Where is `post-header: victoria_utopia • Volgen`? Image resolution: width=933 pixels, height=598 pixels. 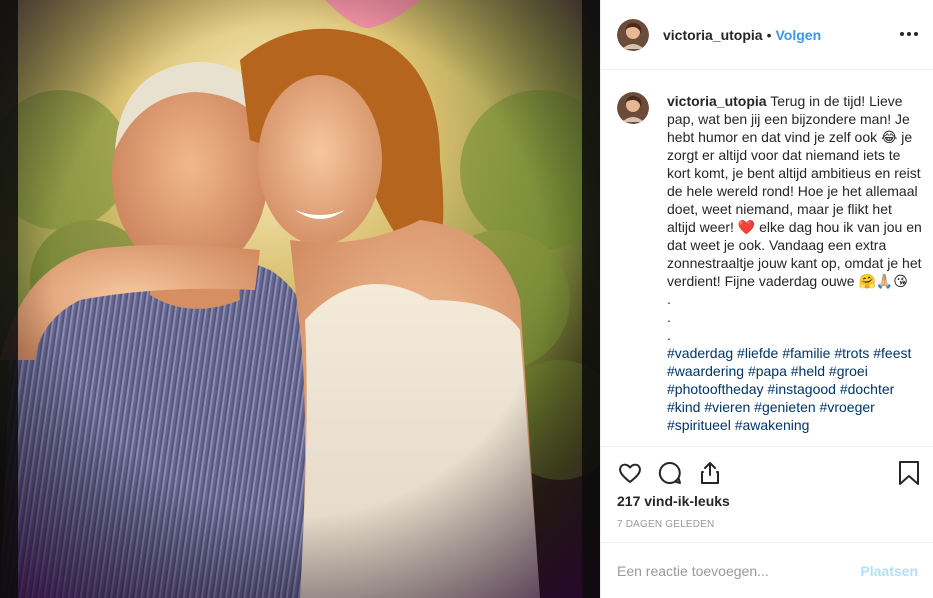
post-header: victoria_utopia • Volgen is located at coordinates (767, 35).